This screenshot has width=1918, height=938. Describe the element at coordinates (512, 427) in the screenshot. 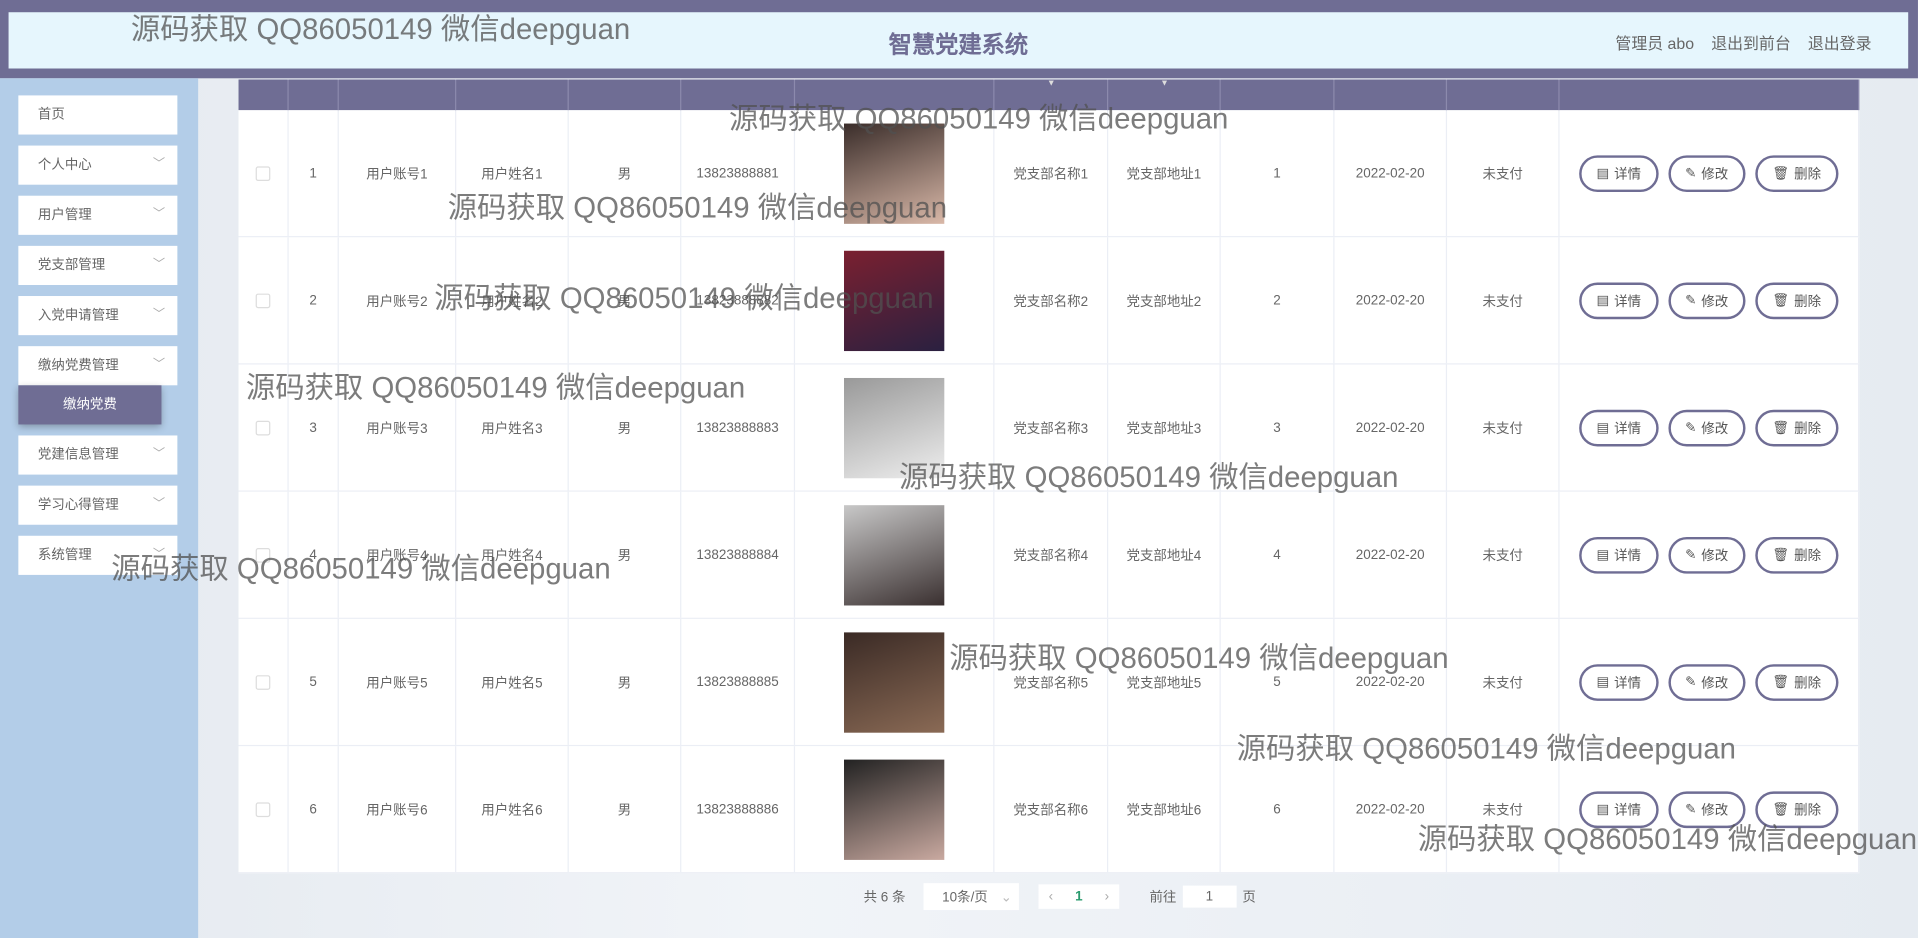

I see `name-cell: 用户姓名3` at that location.